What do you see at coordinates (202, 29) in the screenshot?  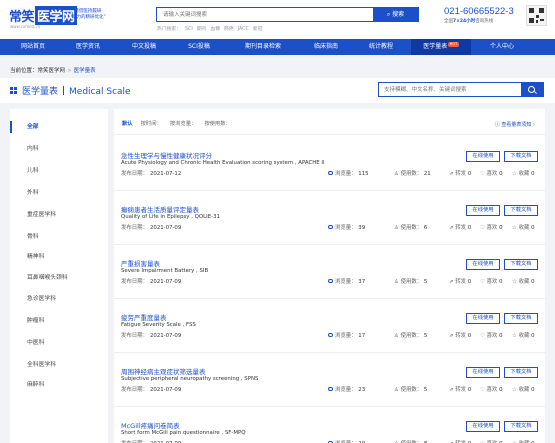 I see `hot-term: 期刊` at bounding box center [202, 29].